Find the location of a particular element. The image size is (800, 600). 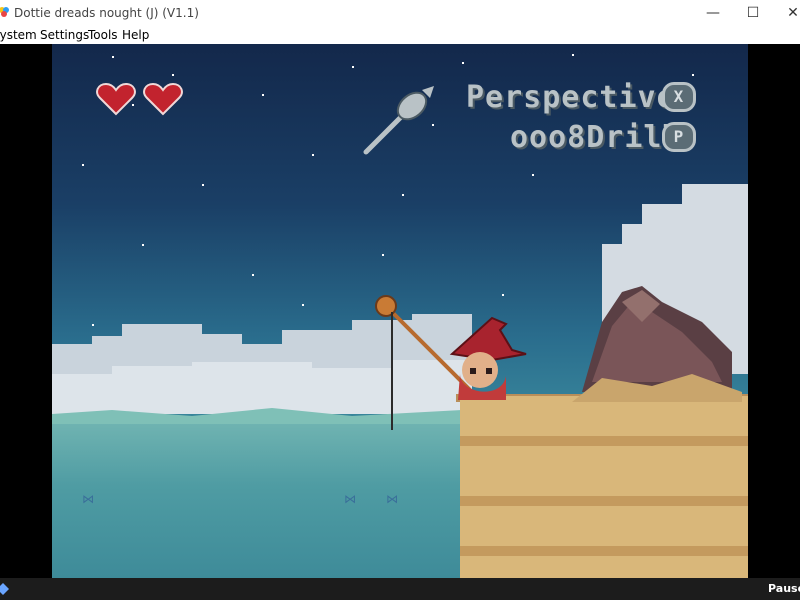

menu-system: System is located at coordinates (18, 35).